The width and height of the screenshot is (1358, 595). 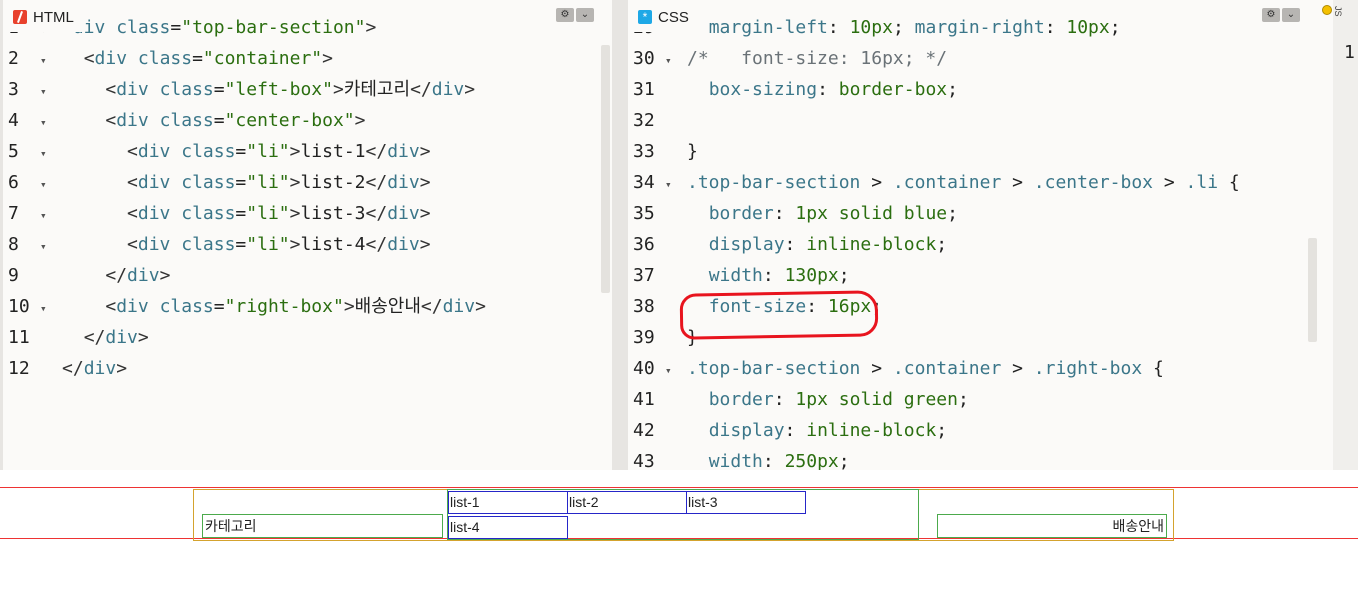 What do you see at coordinates (13, 275) in the screenshot?
I see `line-number: 9` at bounding box center [13, 275].